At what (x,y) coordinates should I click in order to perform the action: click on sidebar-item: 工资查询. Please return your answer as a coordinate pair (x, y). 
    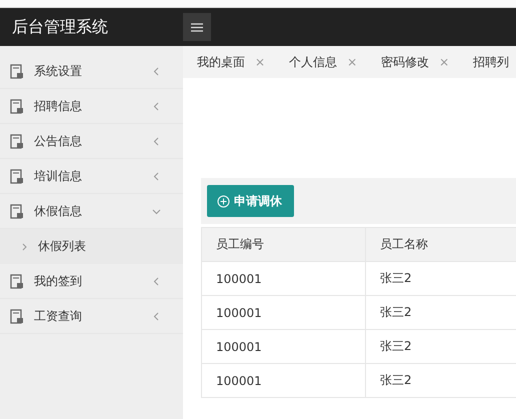
    Looking at the image, I should click on (91, 316).